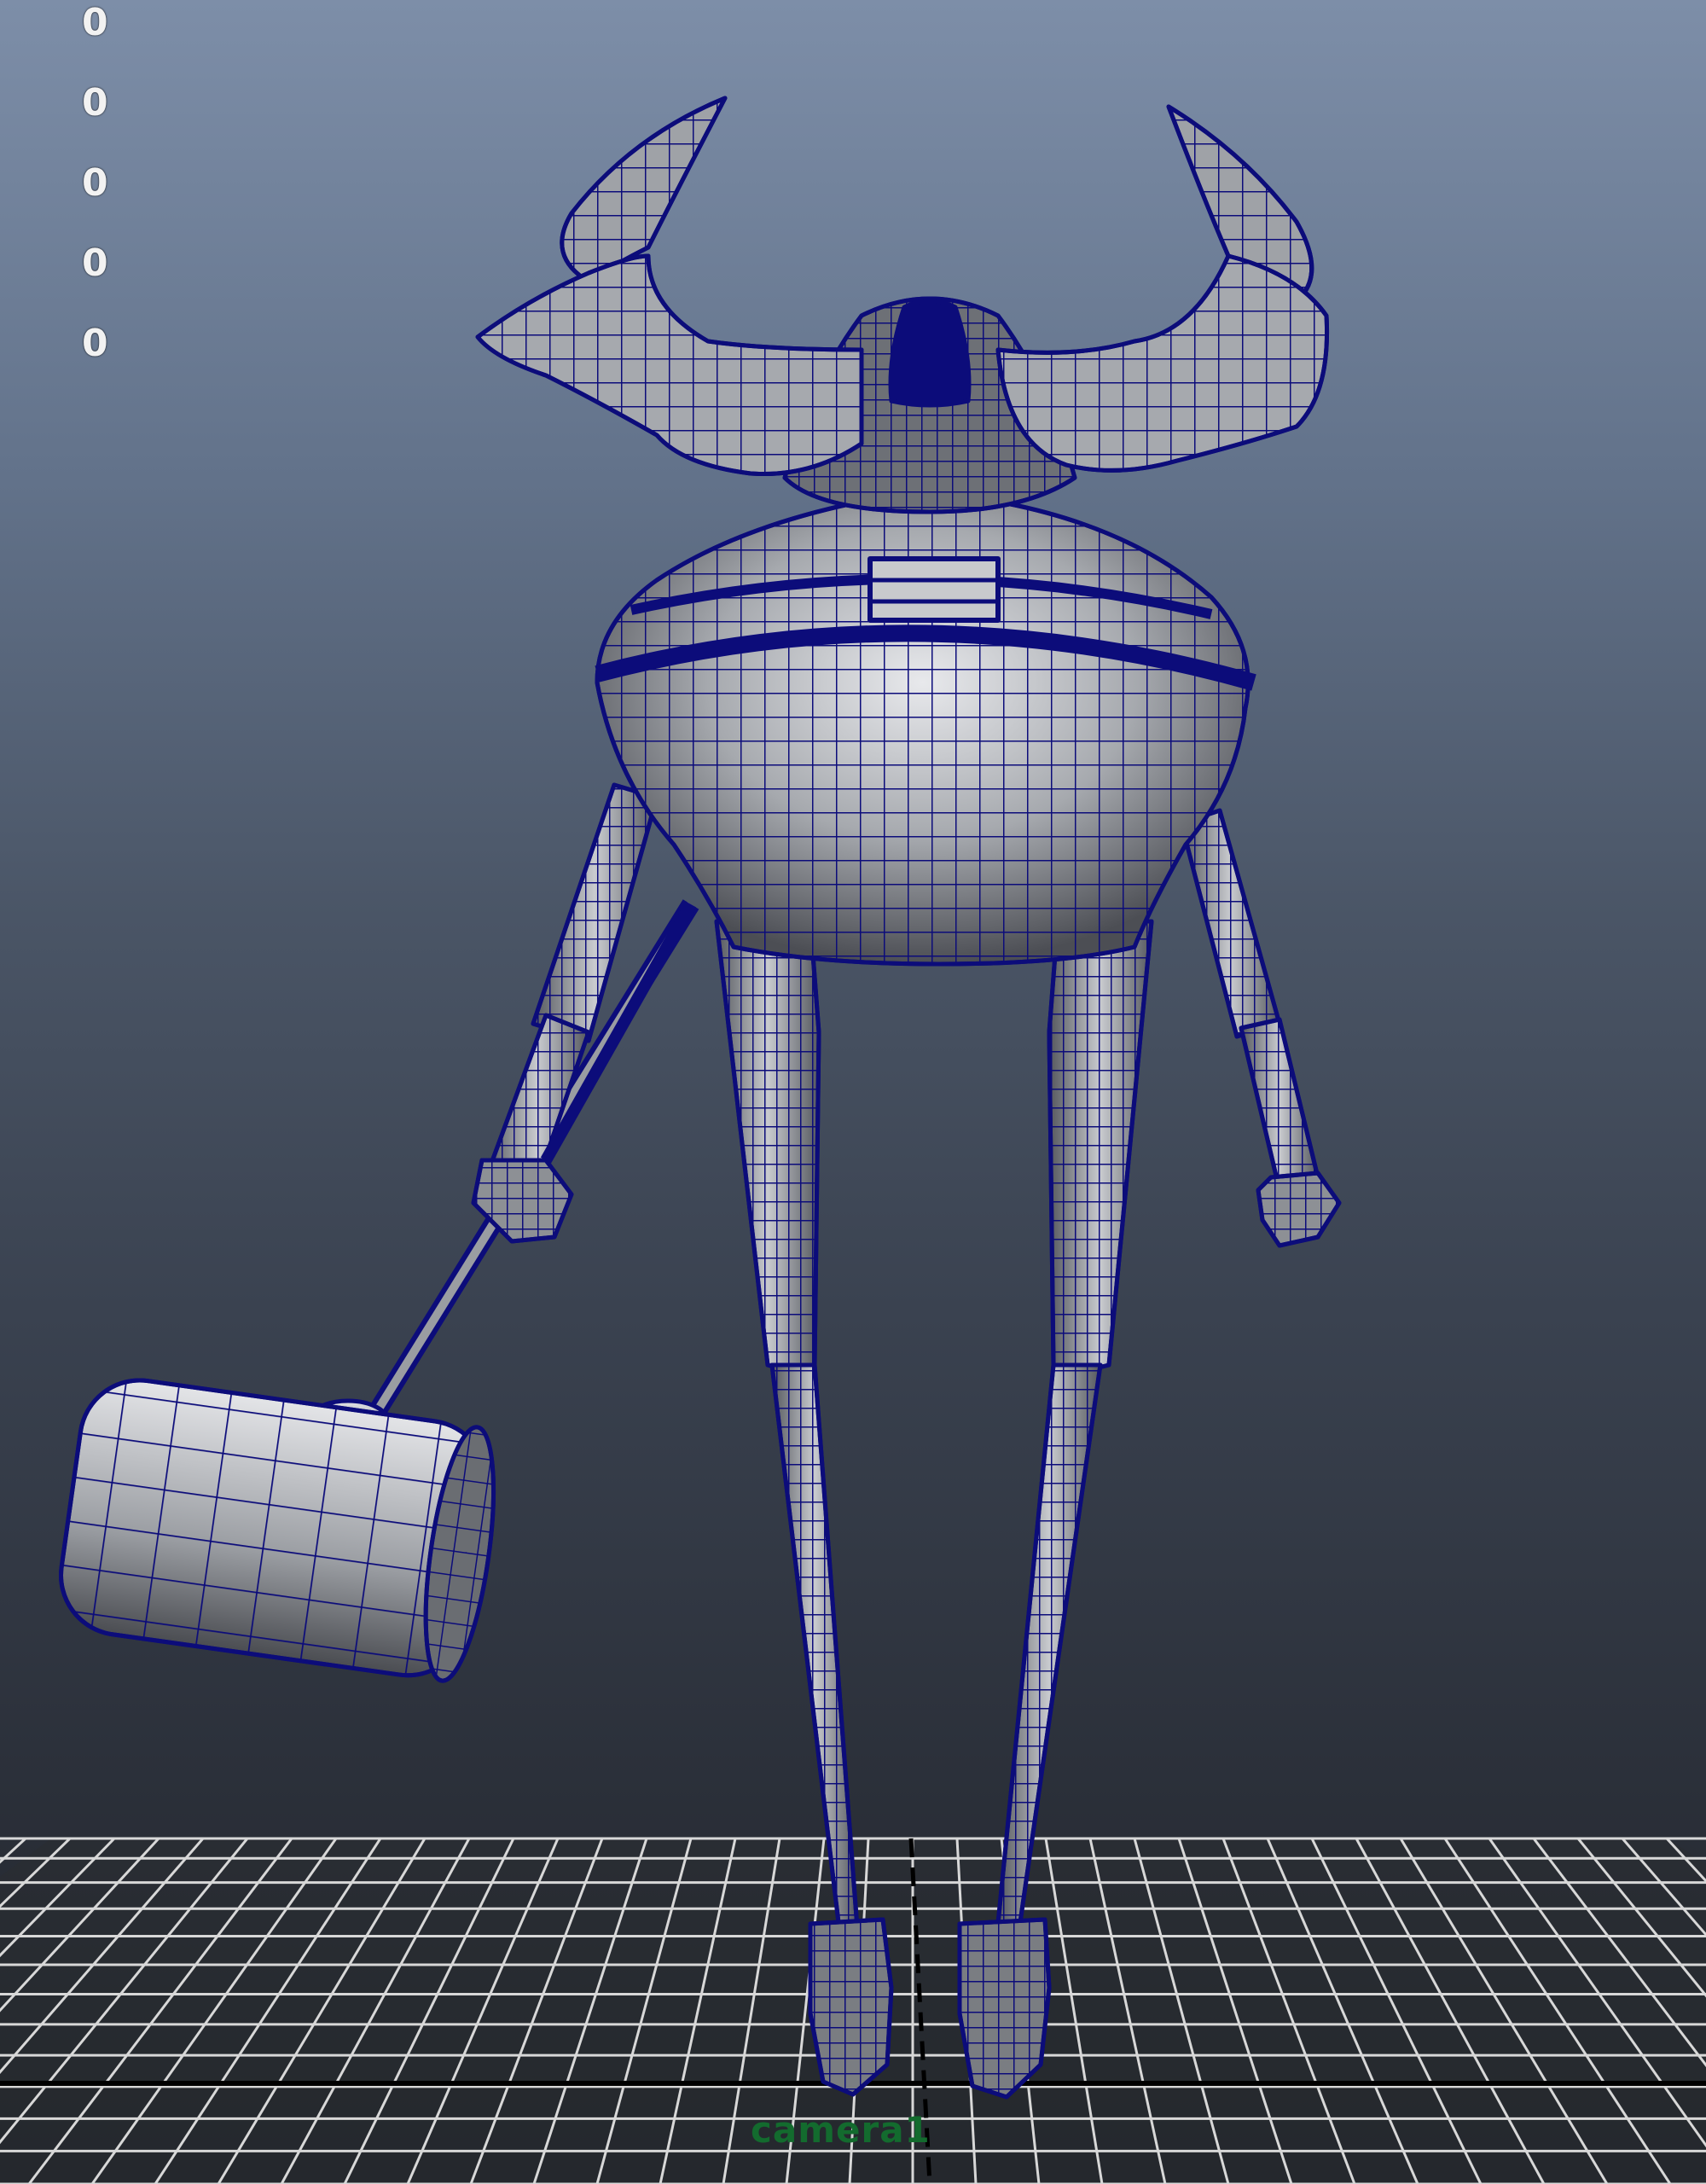  Describe the element at coordinates (584, 1013) in the screenshot. I see `left-arm` at that location.